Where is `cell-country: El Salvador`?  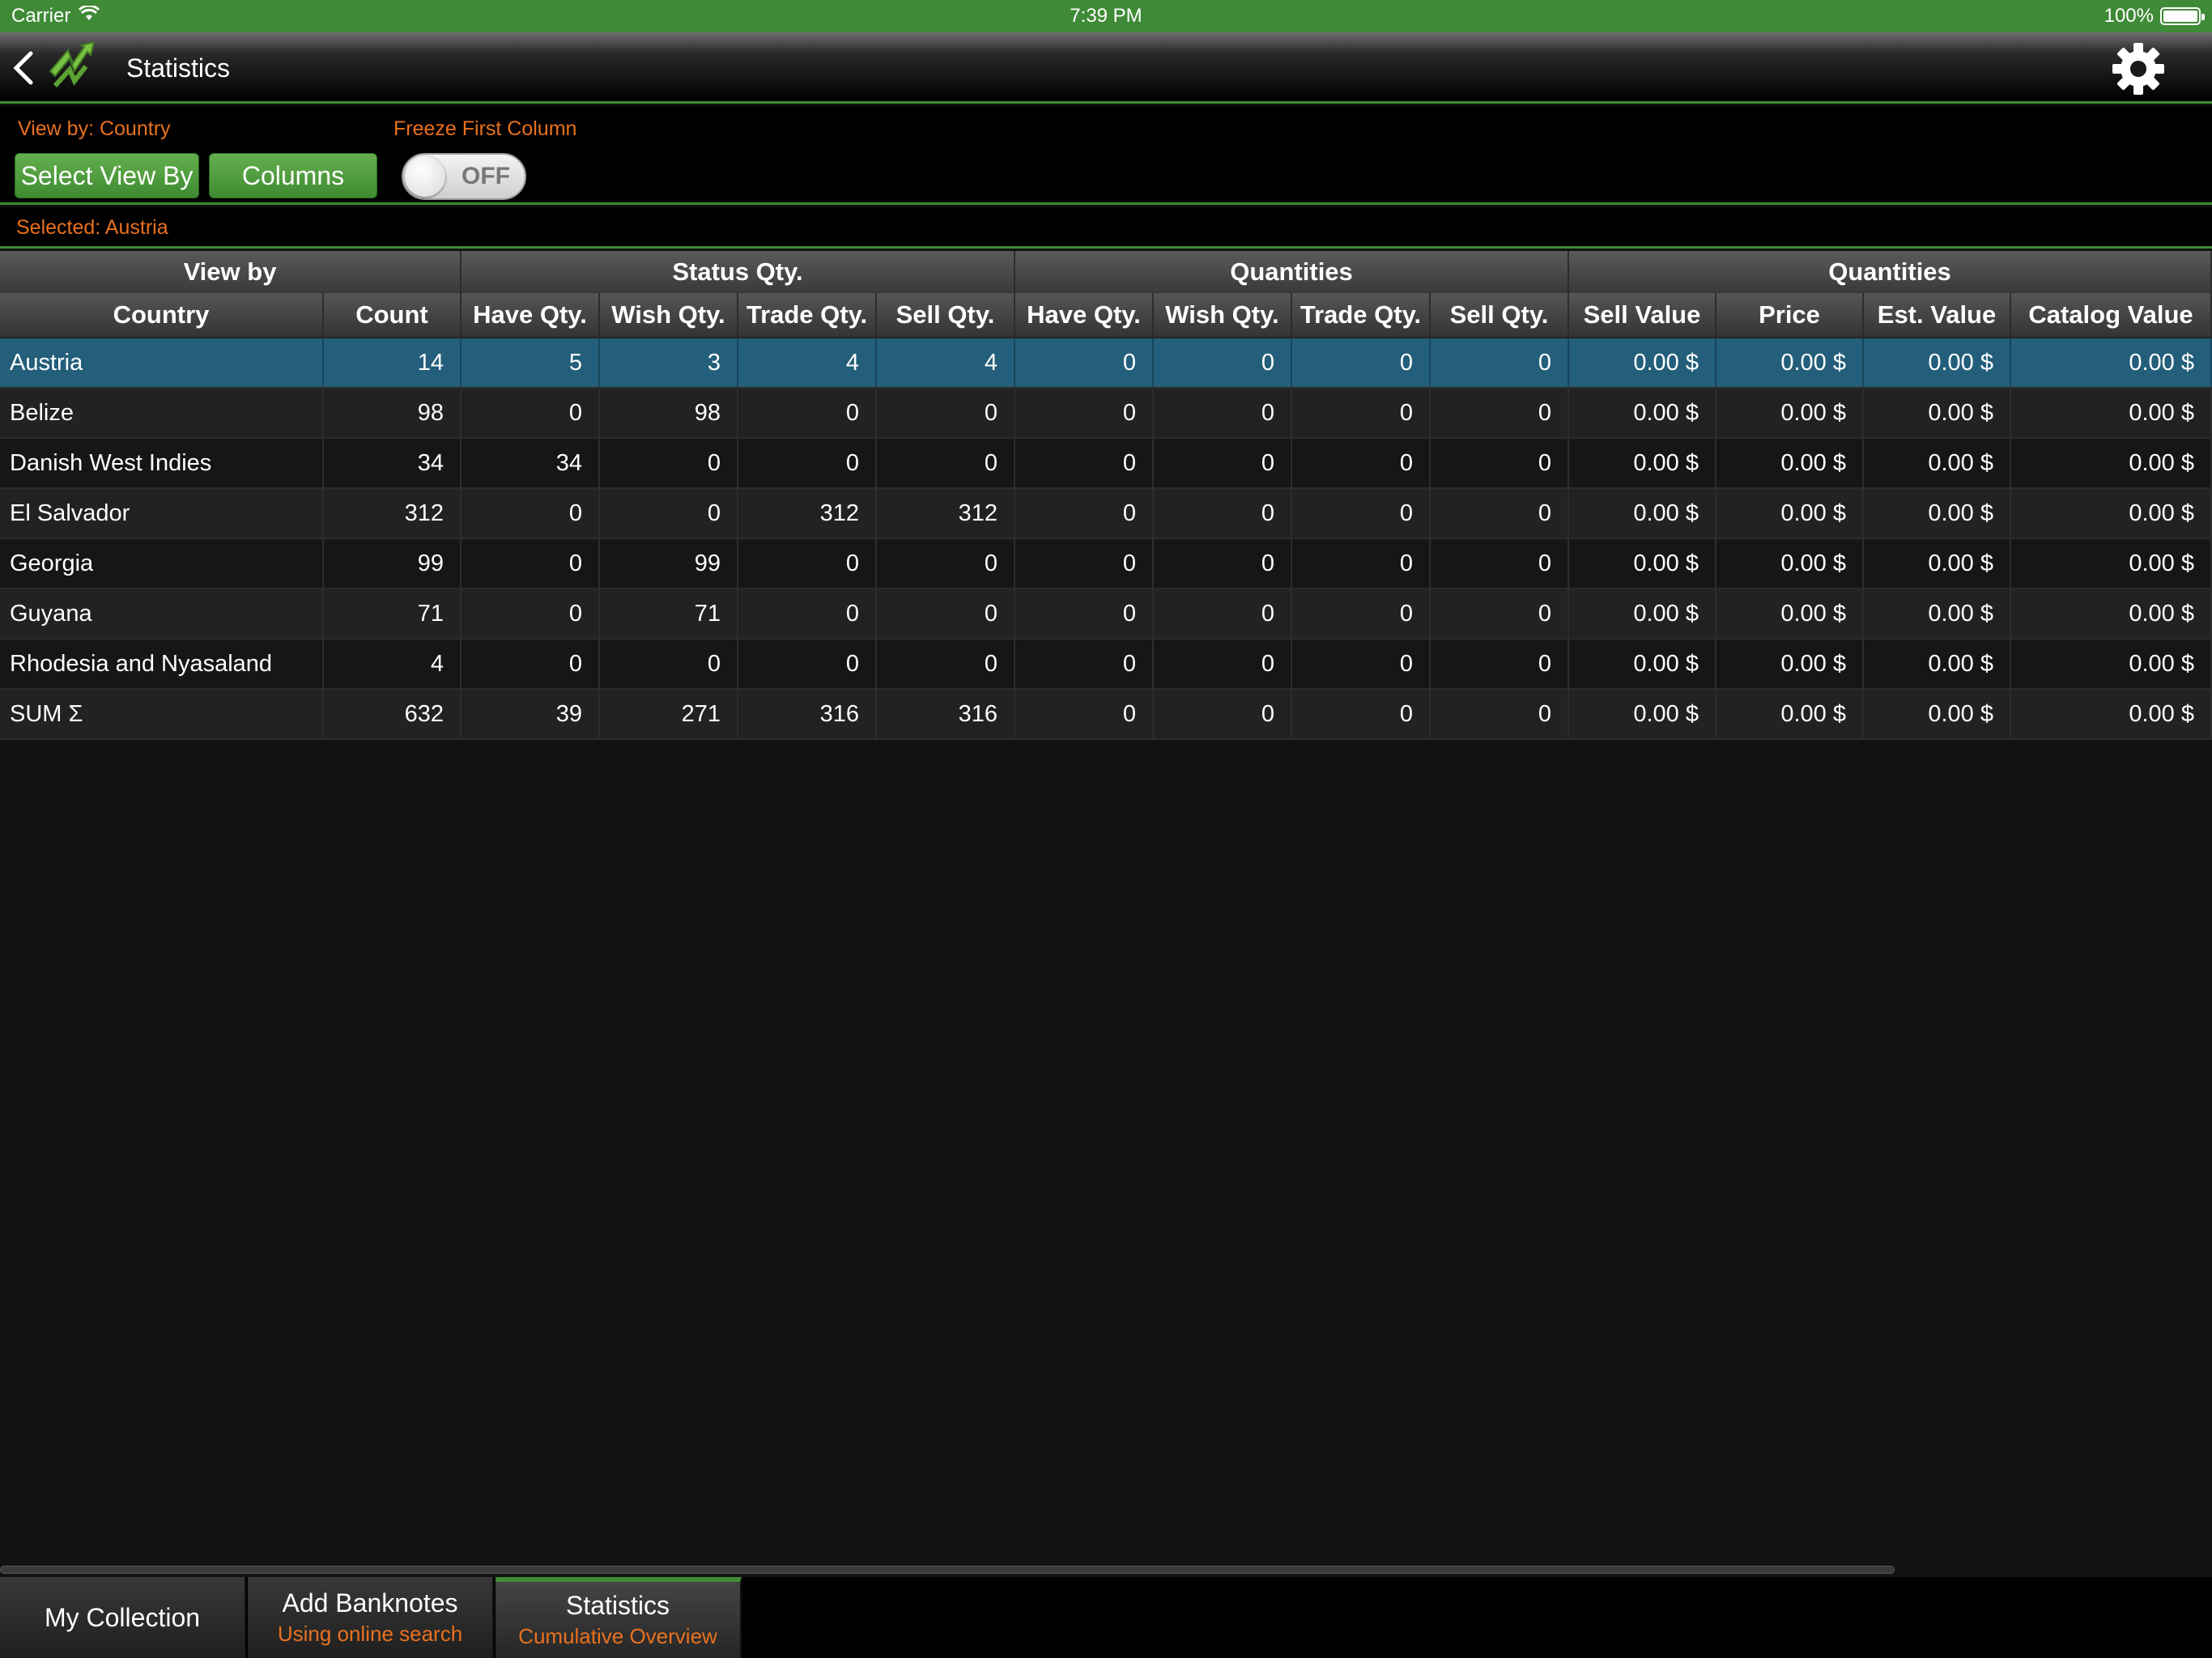
cell-country: El Salvador is located at coordinates (162, 513).